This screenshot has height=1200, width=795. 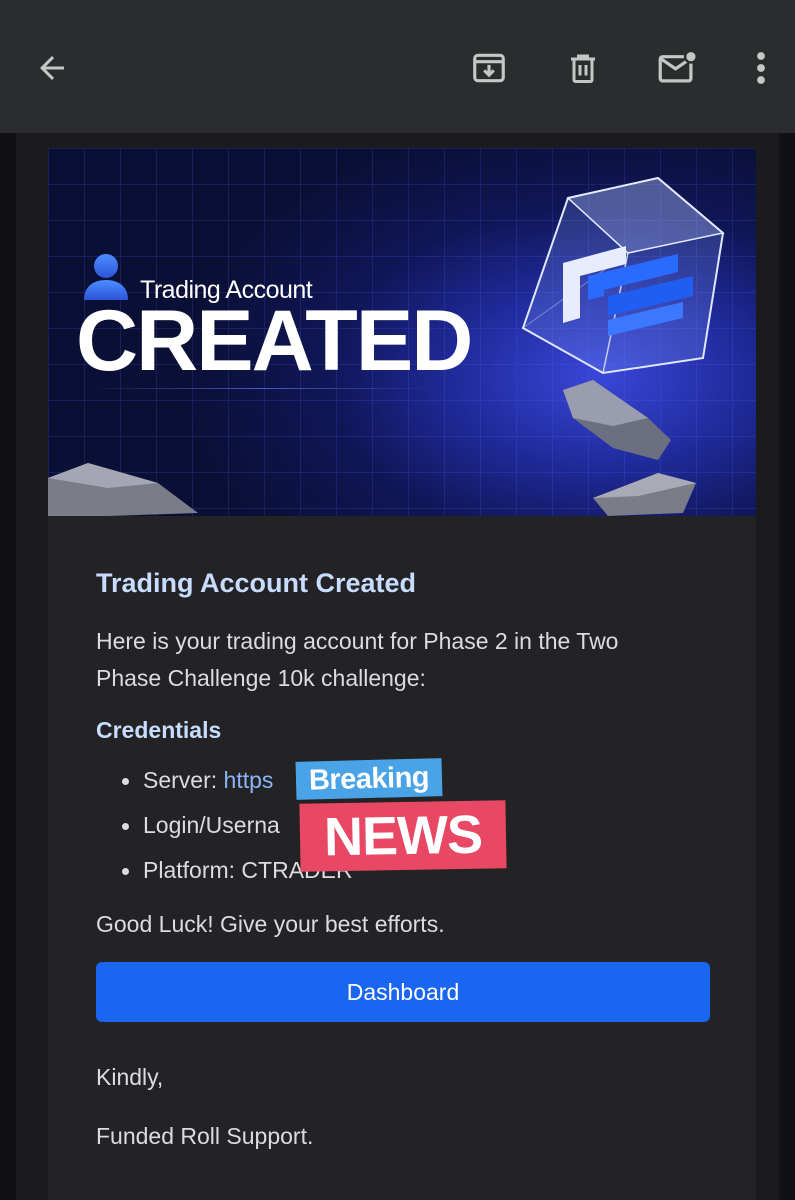 I want to click on trash-icon, so click(x=583, y=68).